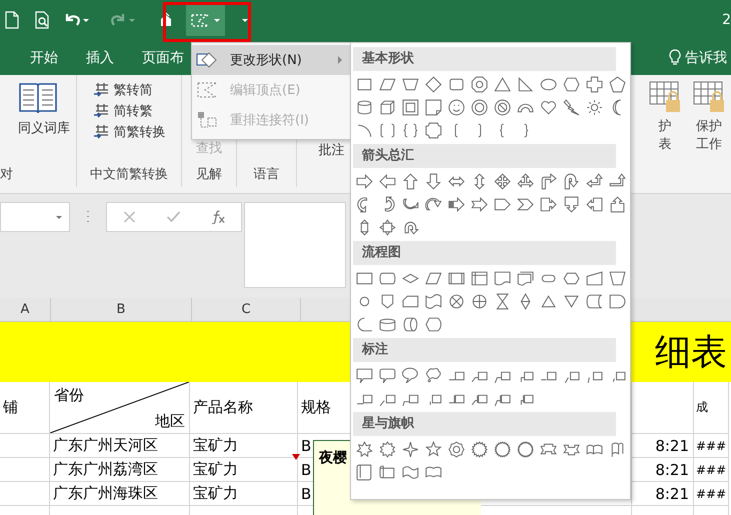  Describe the element at coordinates (100, 57) in the screenshot. I see `ribbon-tab: 插入` at that location.